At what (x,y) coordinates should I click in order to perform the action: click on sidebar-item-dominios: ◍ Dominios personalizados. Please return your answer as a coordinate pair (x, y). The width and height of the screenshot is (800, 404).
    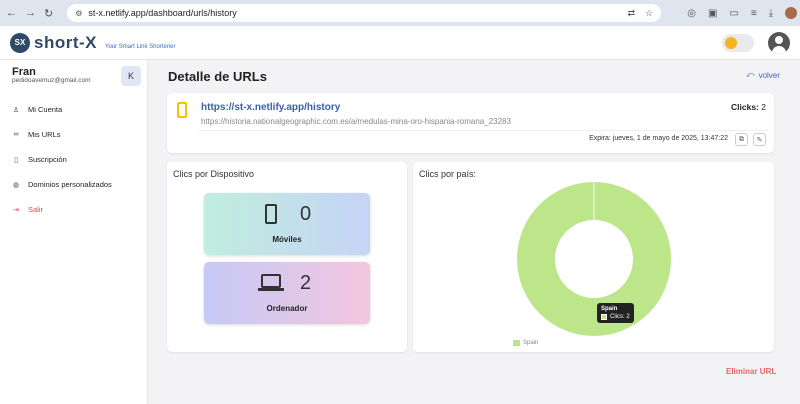
    Looking at the image, I should click on (74, 184).